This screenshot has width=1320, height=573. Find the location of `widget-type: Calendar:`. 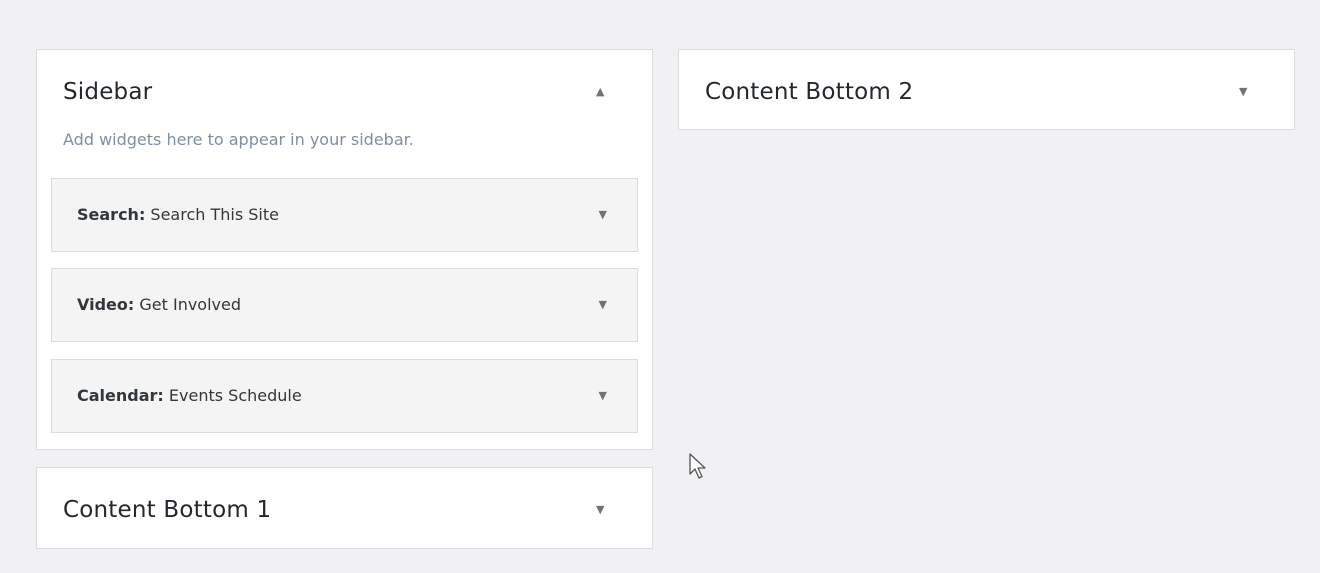

widget-type: Calendar: is located at coordinates (120, 395).